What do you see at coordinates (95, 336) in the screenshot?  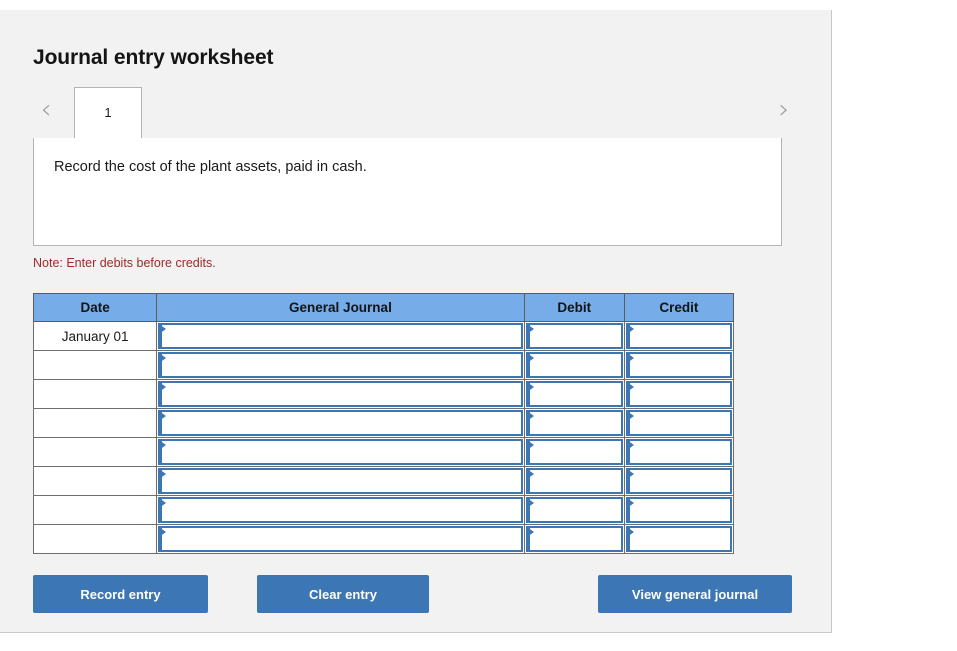 I see `journal-date-cell: January 01` at bounding box center [95, 336].